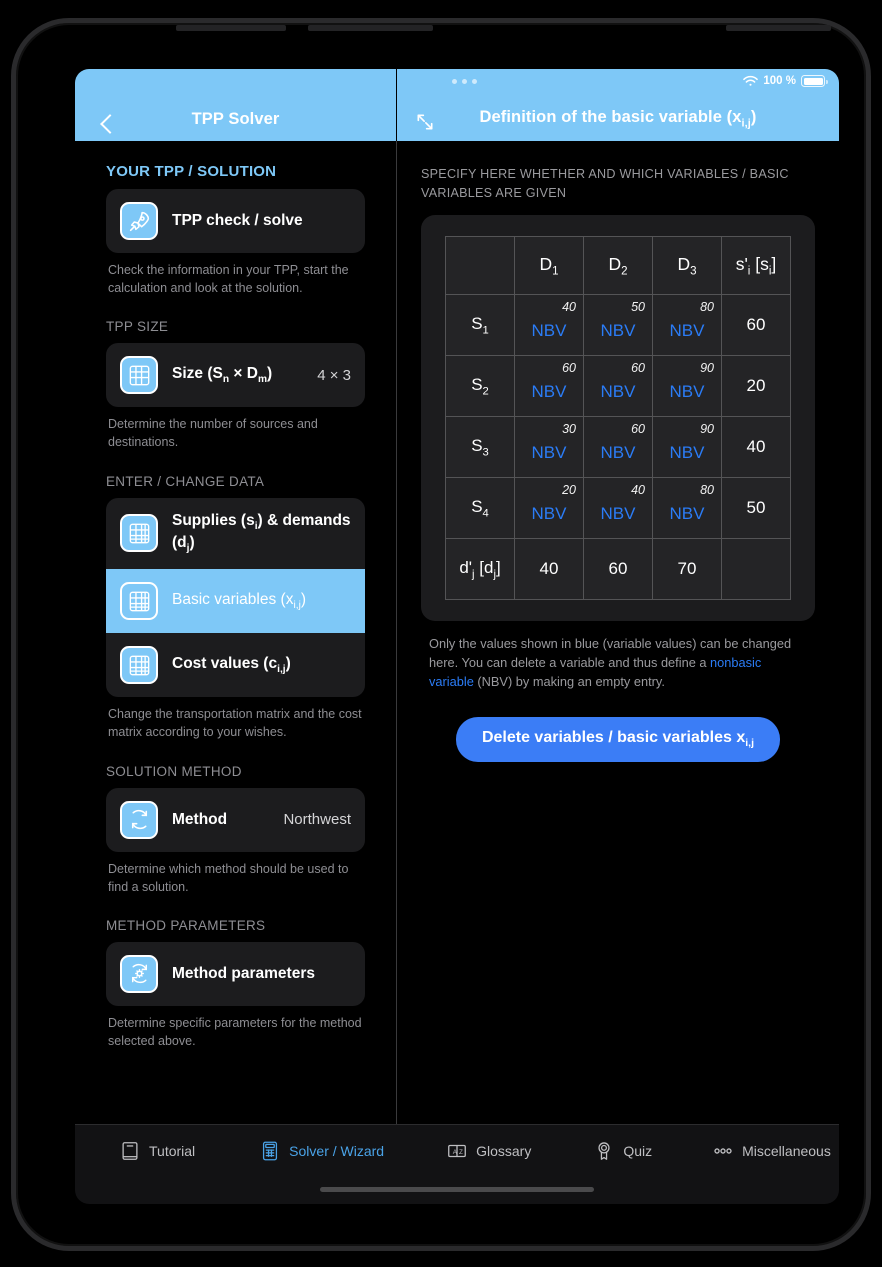  I want to click on cell-cost: 30, so click(569, 428).